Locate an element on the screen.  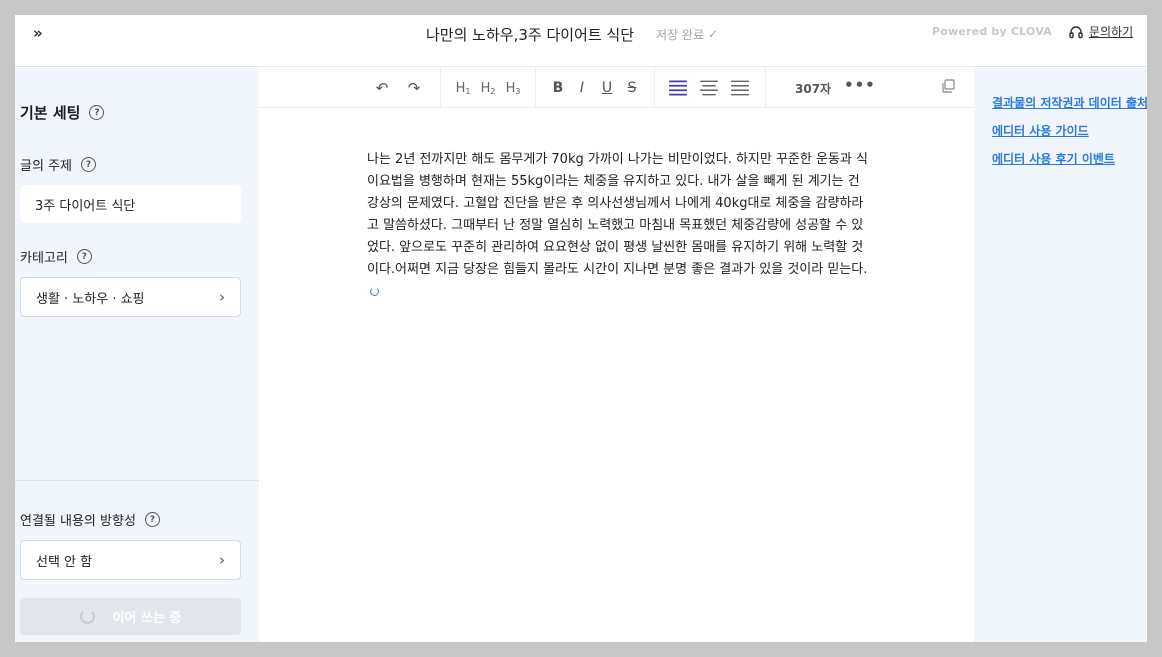
save-status: 저장 완료 is located at coordinates (680, 34).